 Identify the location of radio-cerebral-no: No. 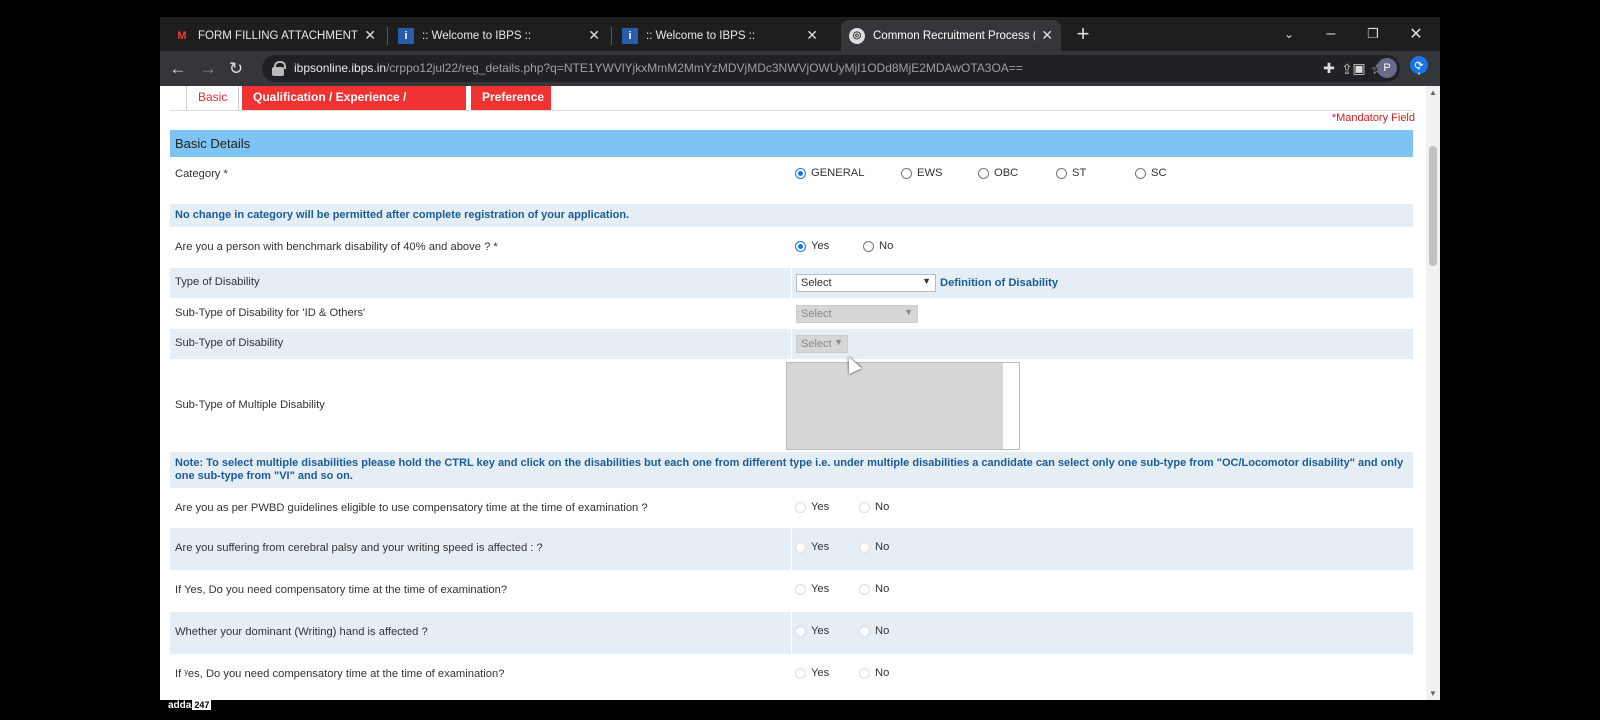
(874, 547).